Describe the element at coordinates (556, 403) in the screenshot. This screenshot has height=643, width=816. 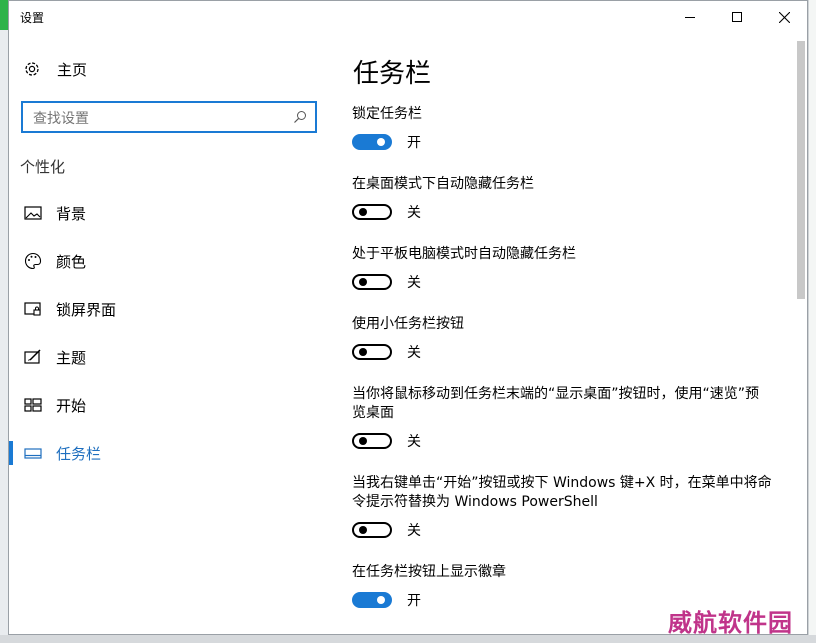
I see `setting-label: 当你将鼠标移动到任务栏末端的“显示桌面”按钮时，使用“速览”预览桌面` at that location.